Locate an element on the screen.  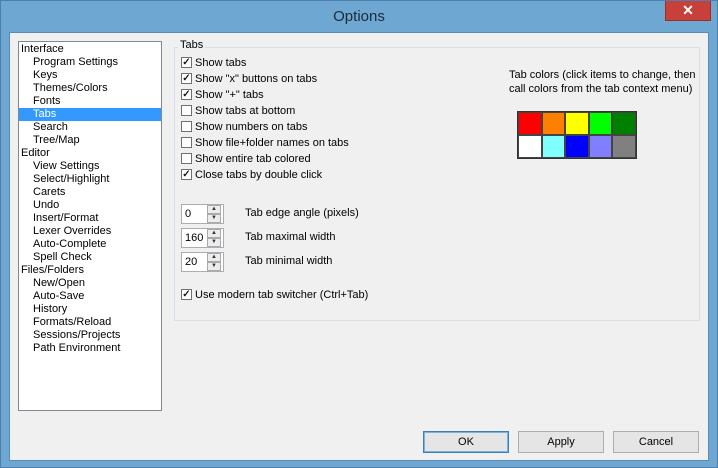
ok-button: OK is located at coordinates (466, 442).